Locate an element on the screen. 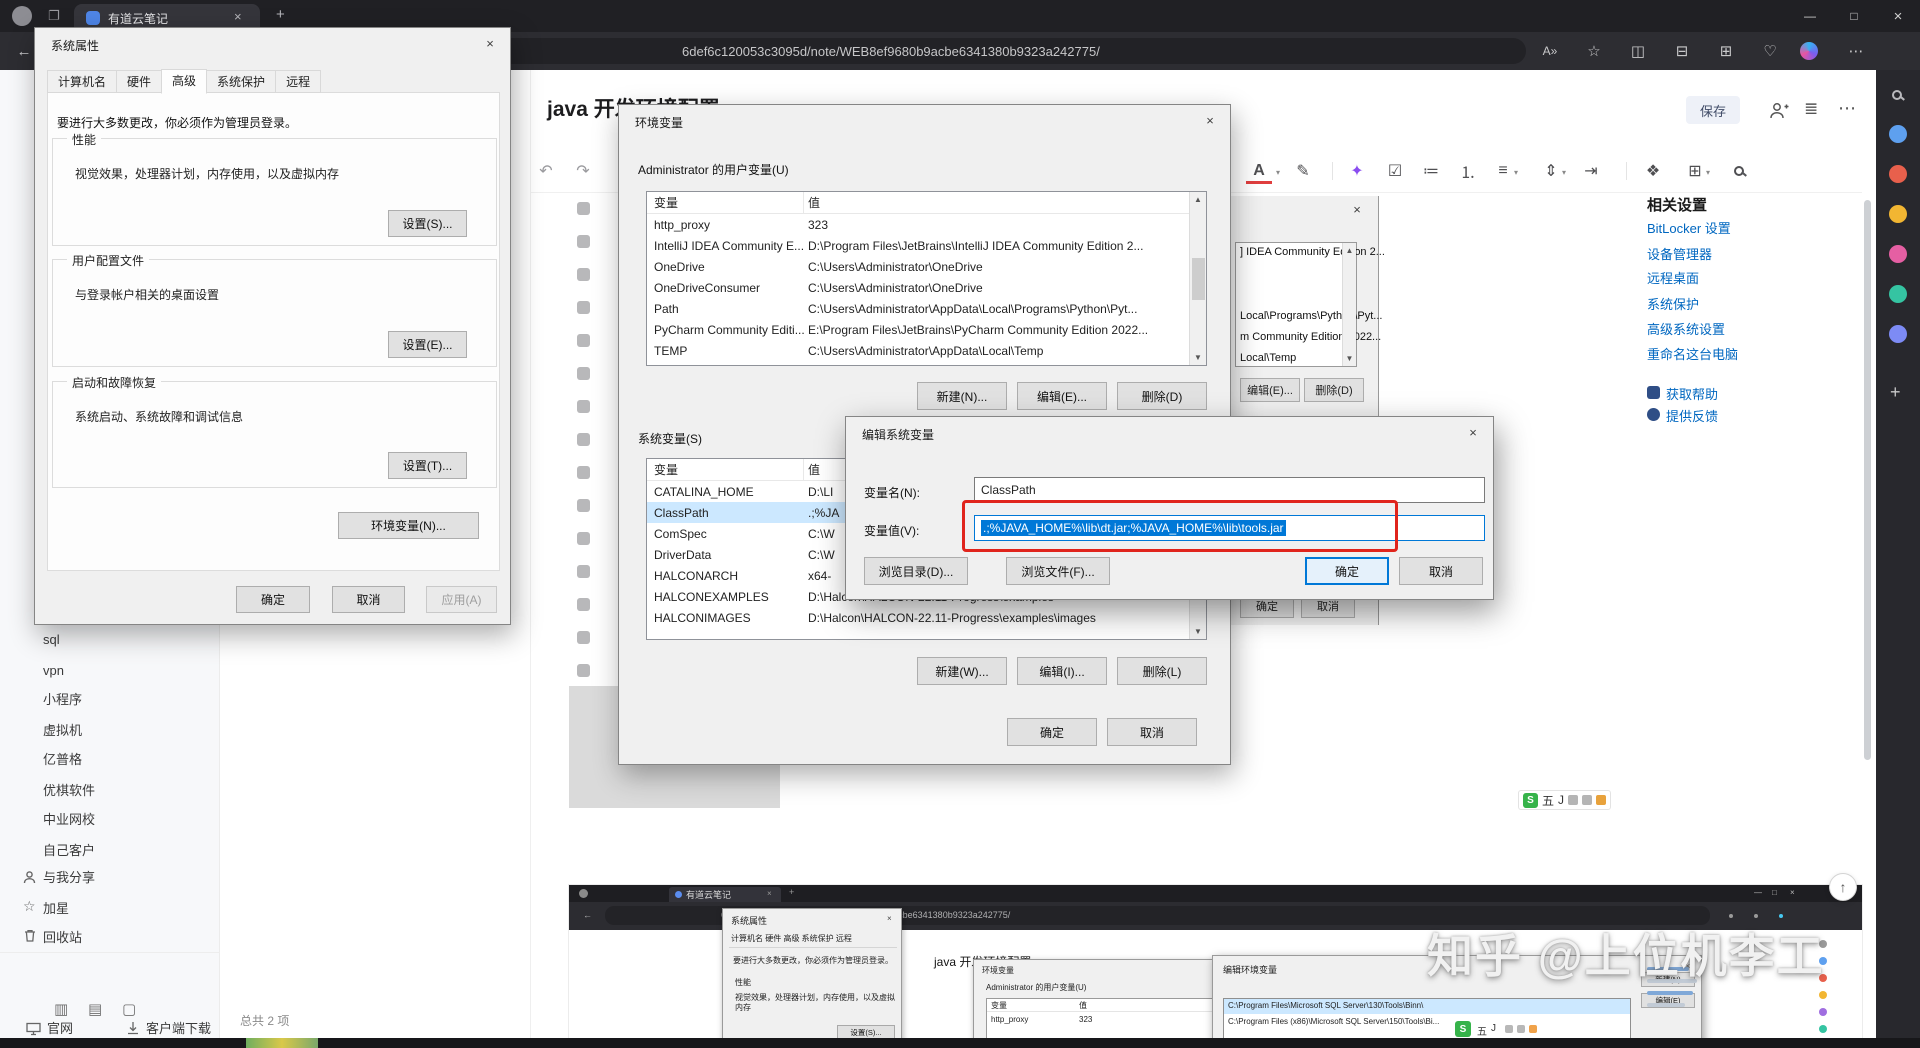 Image resolution: width=1920 pixels, height=1048 pixels. line-spacing-caret-icon: ▾ is located at coordinates (1564, 172).